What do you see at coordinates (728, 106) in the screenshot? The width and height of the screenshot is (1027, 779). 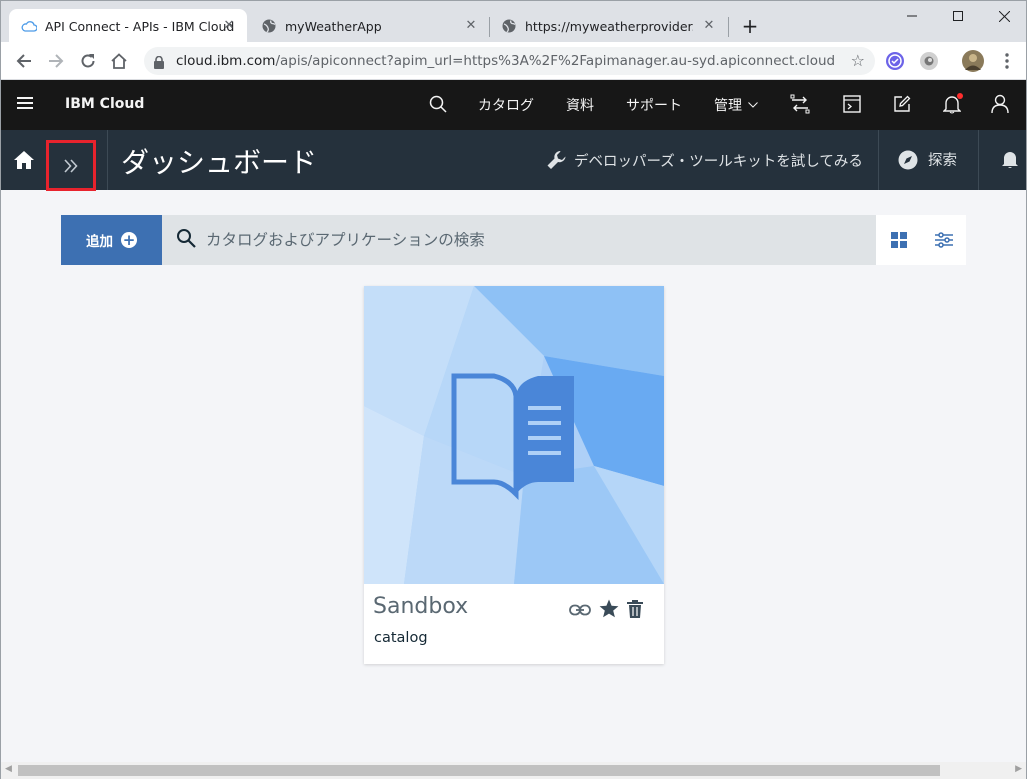 I see `nav-manage-label: 管理` at bounding box center [728, 106].